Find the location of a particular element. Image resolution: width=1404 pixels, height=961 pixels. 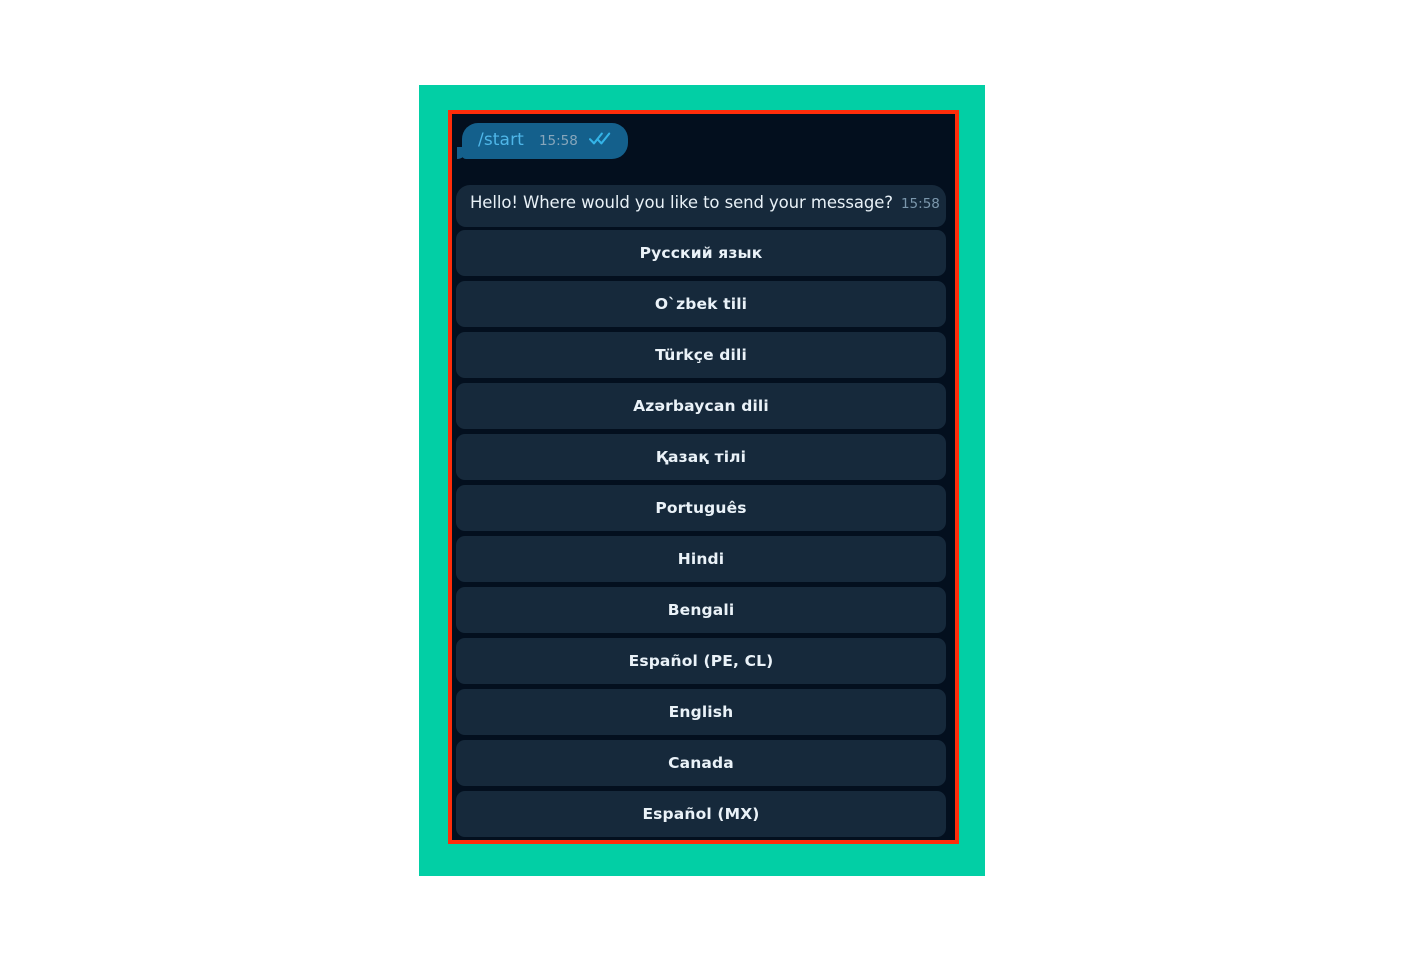

keyboard-button: Canada is located at coordinates (701, 763).